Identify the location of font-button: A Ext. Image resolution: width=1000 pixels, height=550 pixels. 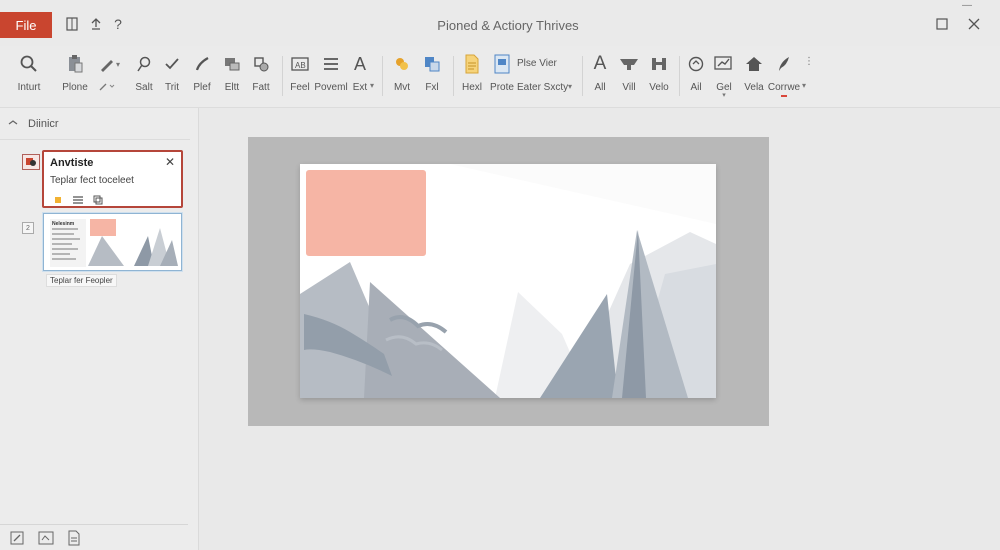
(360, 76).